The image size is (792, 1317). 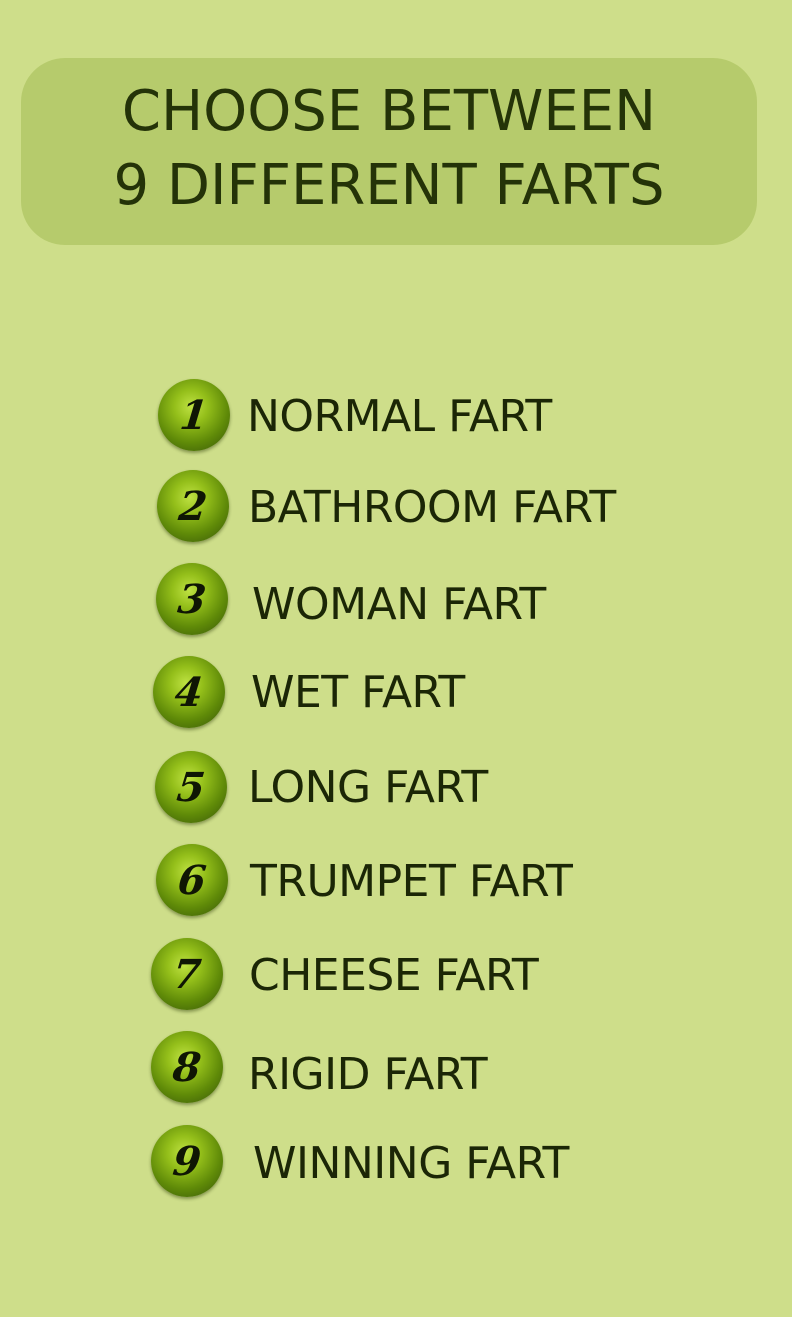 I want to click on number-badge-digit: 3, so click(x=192, y=599).